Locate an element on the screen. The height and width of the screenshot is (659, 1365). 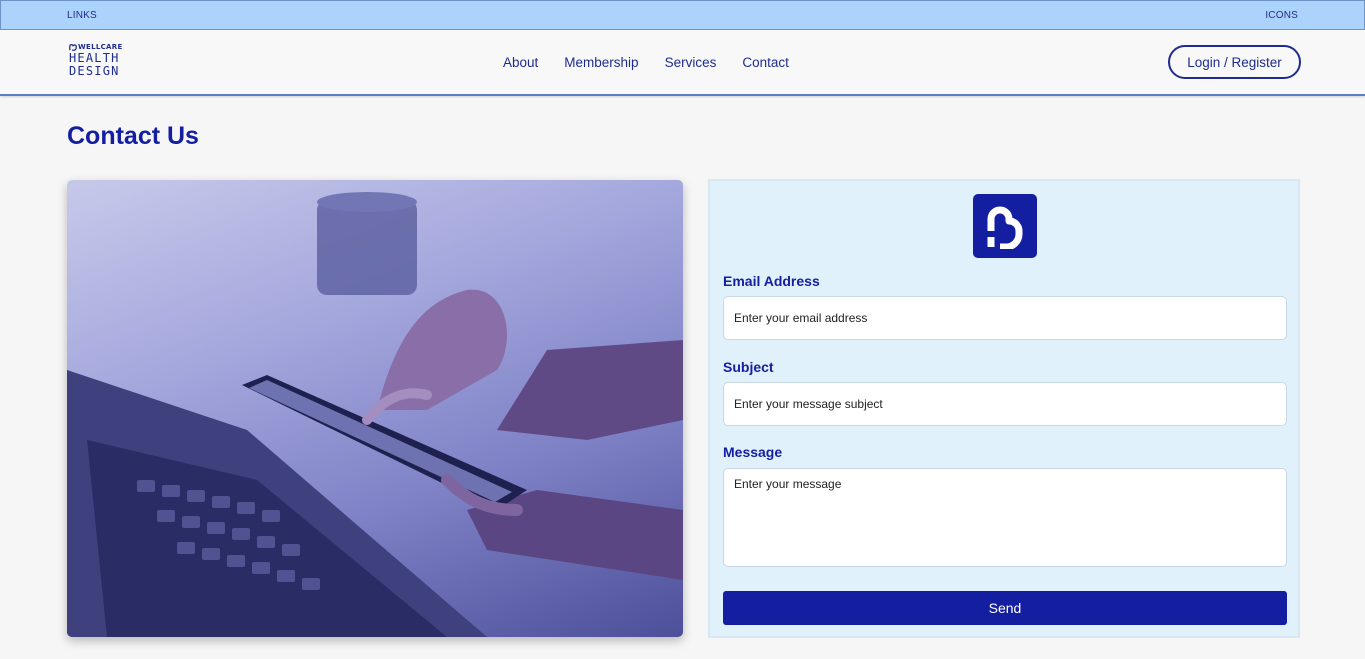
subject-field is located at coordinates (1005, 404).